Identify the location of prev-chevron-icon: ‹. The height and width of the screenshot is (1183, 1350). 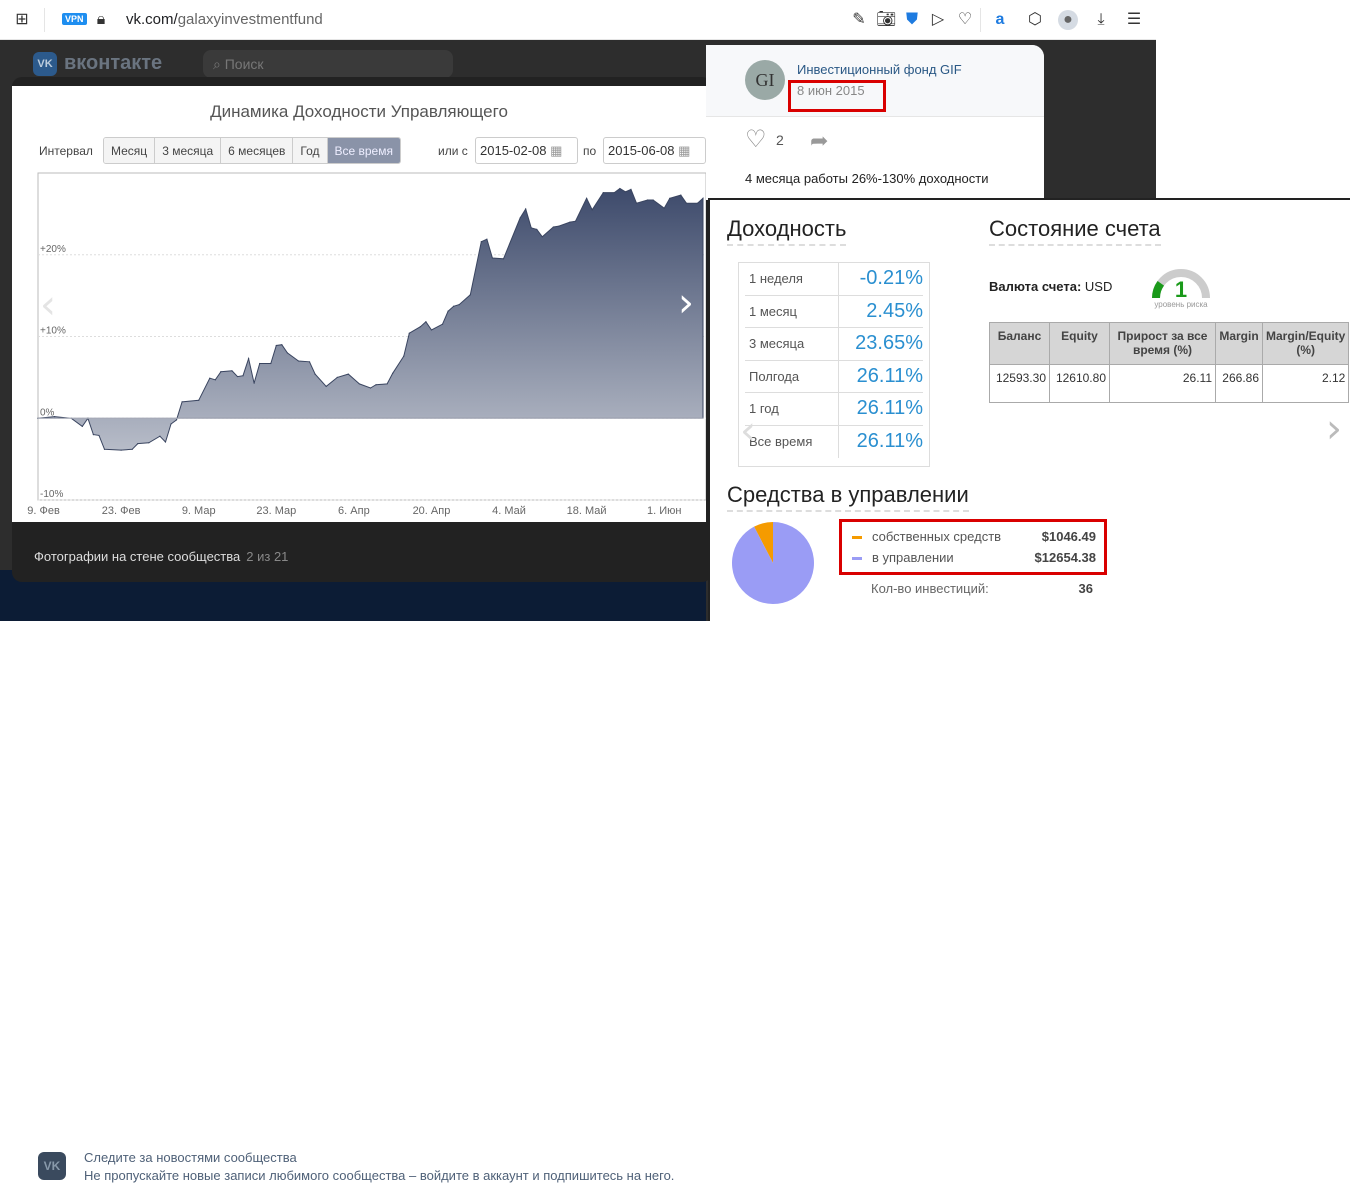
(748, 431).